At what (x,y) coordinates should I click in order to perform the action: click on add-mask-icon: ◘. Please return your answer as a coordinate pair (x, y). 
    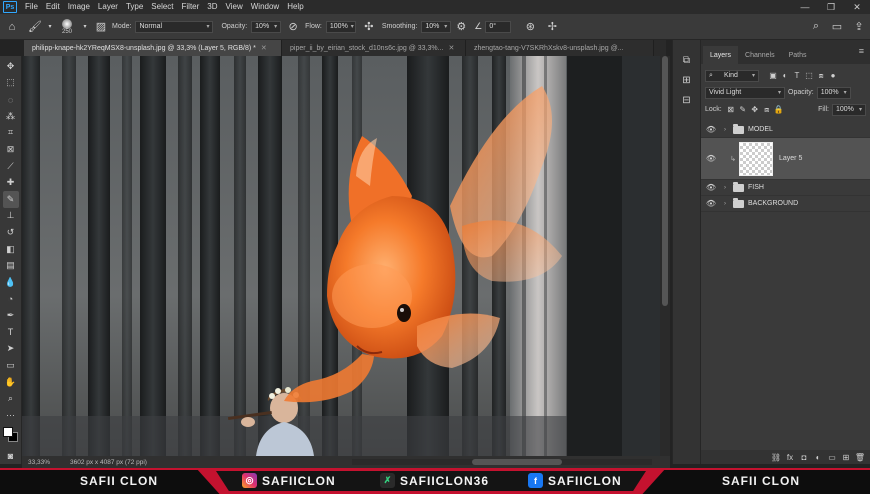
    Looking at the image, I should click on (804, 457).